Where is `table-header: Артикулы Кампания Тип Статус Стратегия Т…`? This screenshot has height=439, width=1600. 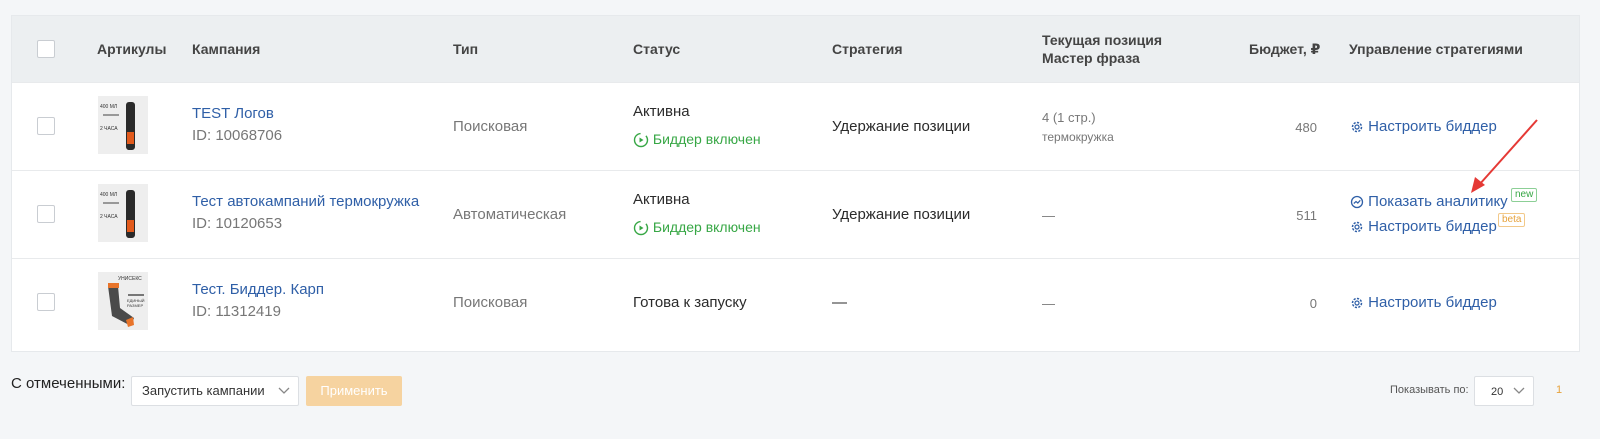 table-header: Артикулы Кампания Тип Статус Стратегия Т… is located at coordinates (795, 49).